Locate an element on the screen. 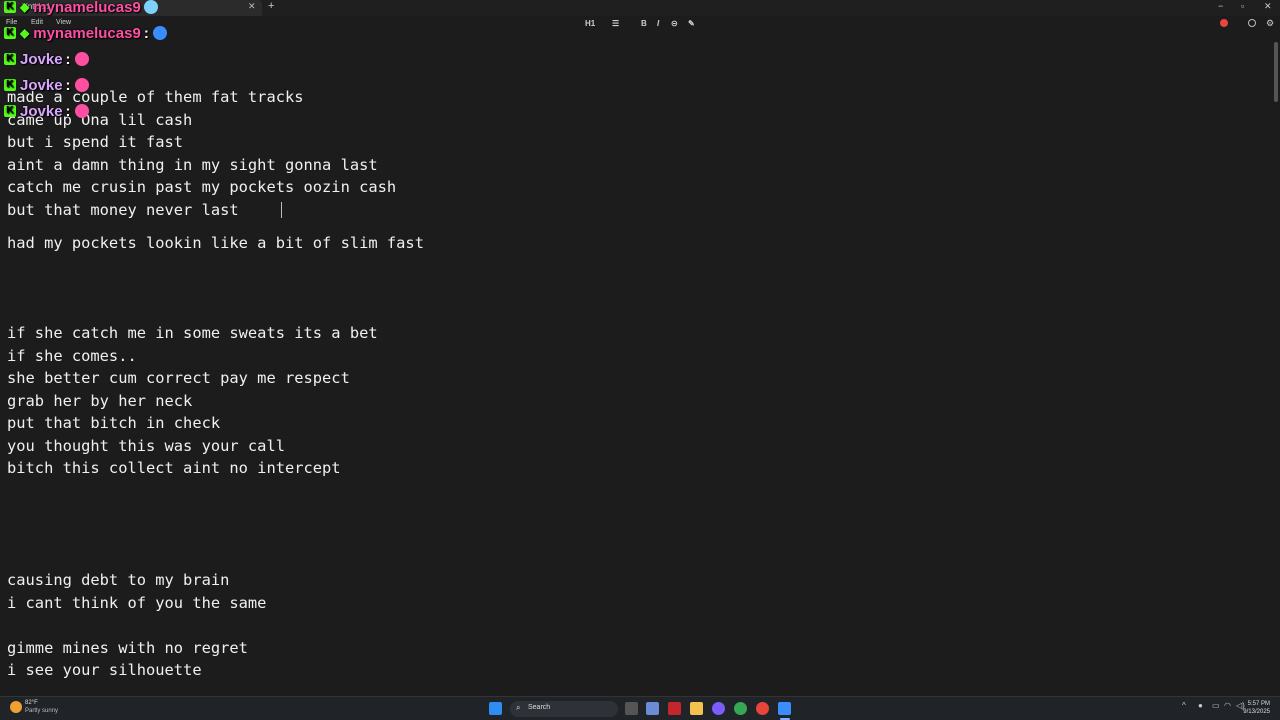 The image size is (1280, 720). editor-line: aint a damn thing in my sight gonna last is located at coordinates (192, 165).